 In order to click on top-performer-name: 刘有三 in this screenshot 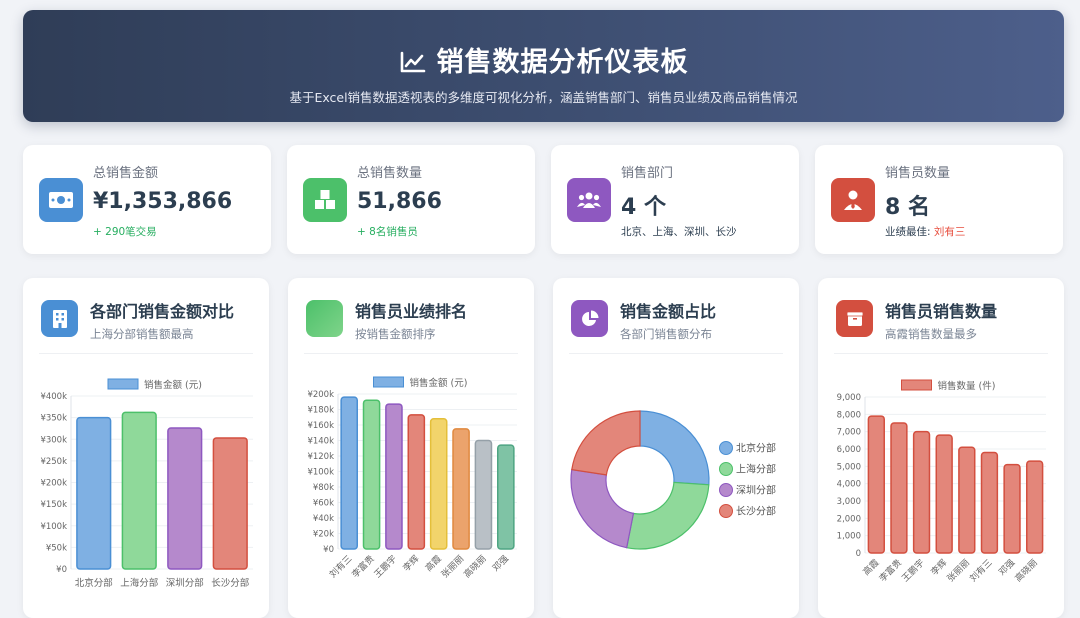, I will do `click(949, 232)`.